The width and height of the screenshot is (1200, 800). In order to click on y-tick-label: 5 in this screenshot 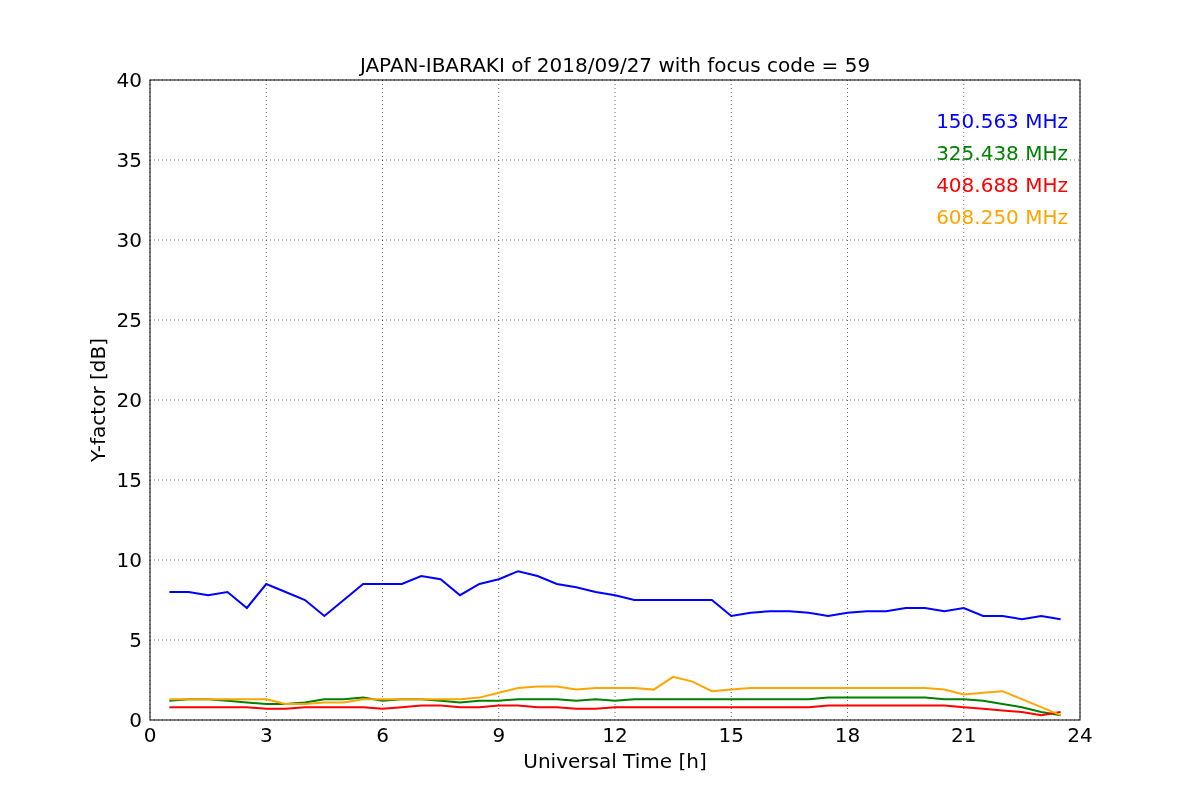, I will do `click(135, 640)`.